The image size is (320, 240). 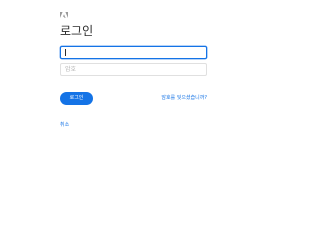 What do you see at coordinates (65, 52) in the screenshot?
I see `text-cursor` at bounding box center [65, 52].